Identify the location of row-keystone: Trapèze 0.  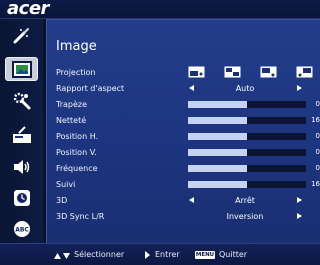
(188, 104).